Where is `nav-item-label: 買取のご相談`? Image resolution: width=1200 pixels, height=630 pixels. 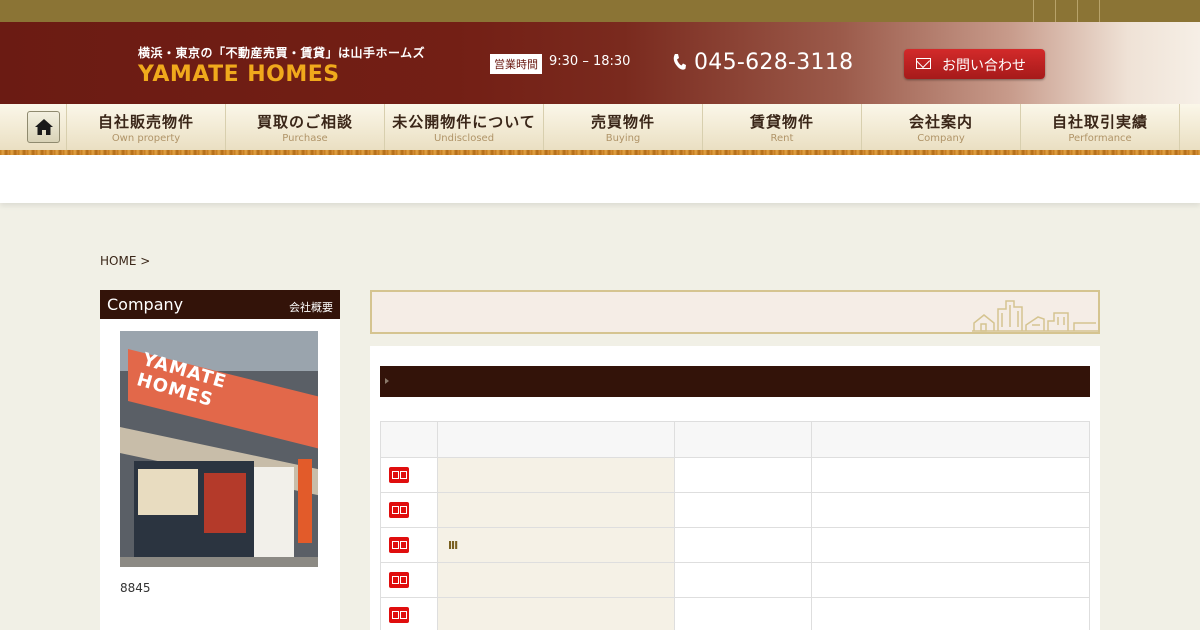
nav-item-label: 買取のご相談 is located at coordinates (304, 122).